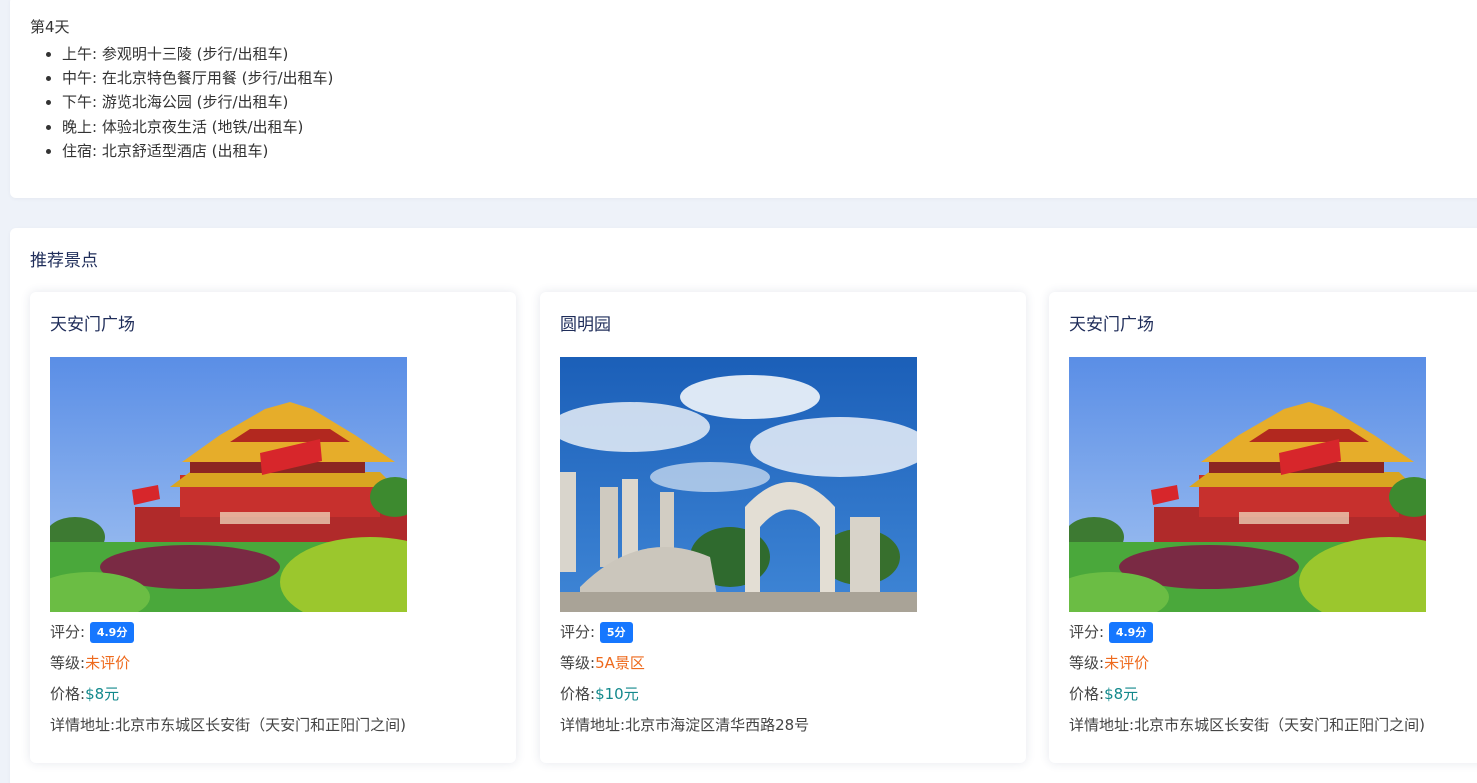 This screenshot has height=783, width=1477. I want to click on level-value: 5A景区, so click(620, 663).